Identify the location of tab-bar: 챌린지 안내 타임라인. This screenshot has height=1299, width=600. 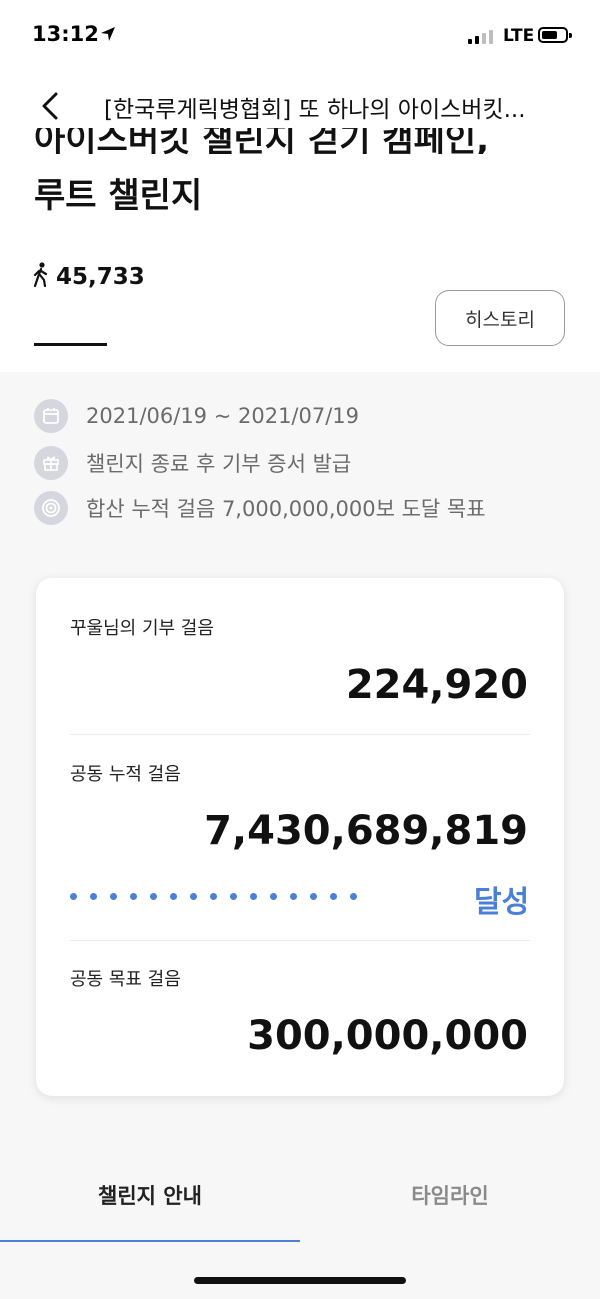
(300, 1196).